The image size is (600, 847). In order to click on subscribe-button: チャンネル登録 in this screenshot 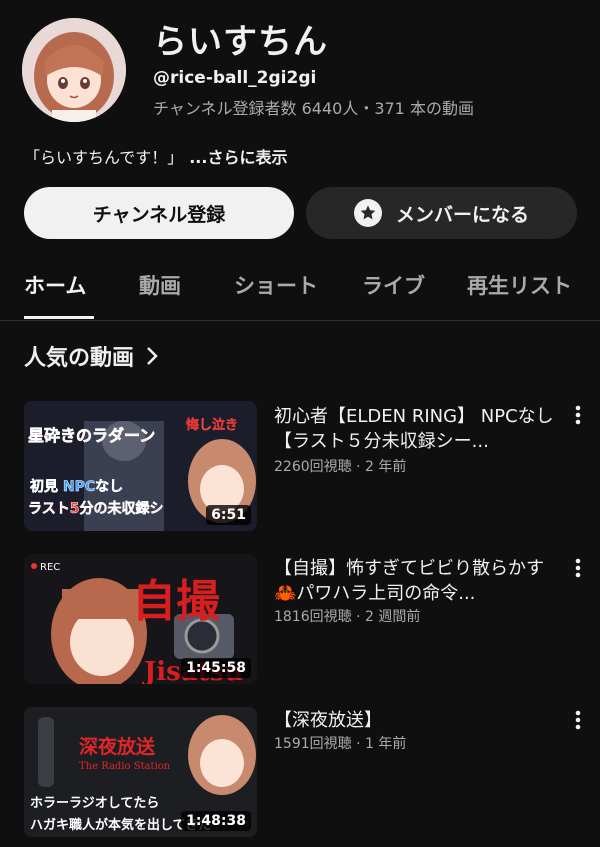, I will do `click(159, 213)`.